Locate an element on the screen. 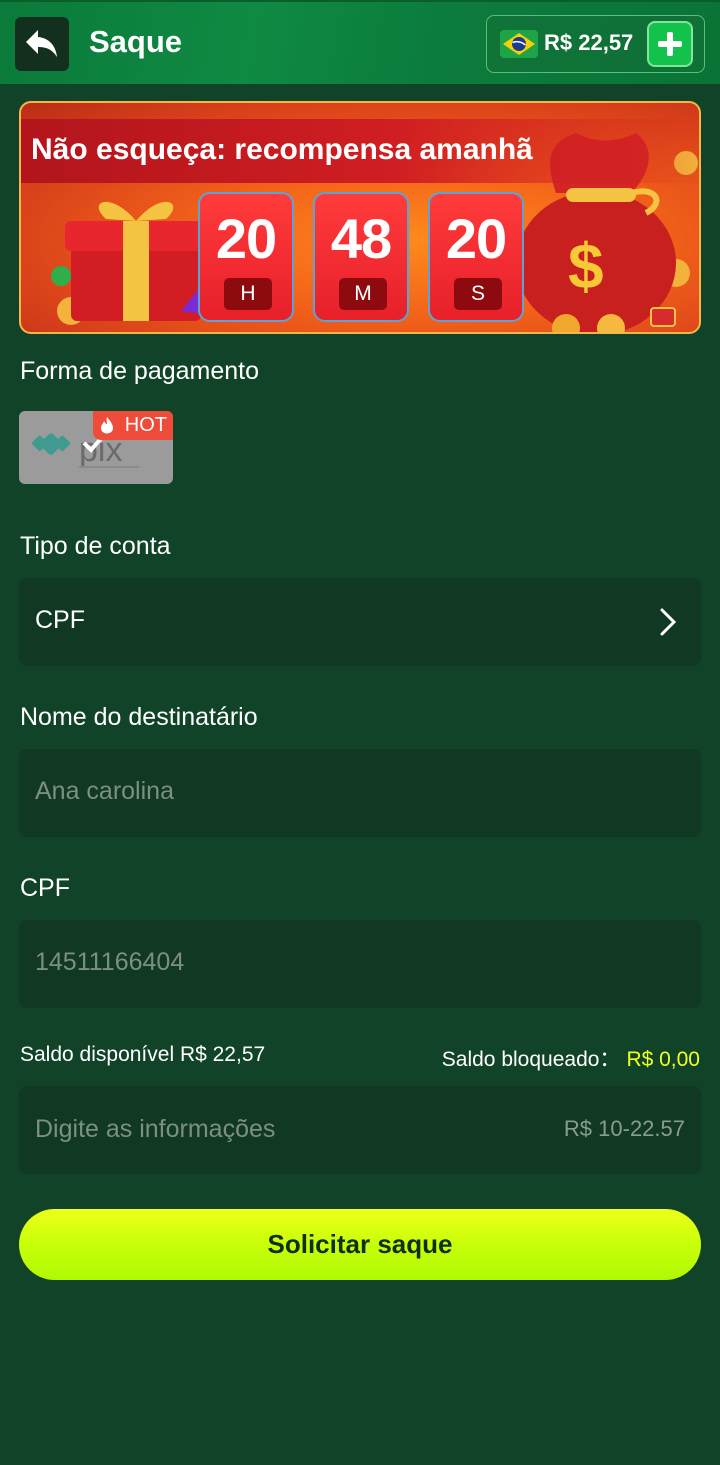 The width and height of the screenshot is (720, 1465). back-arrow-icon is located at coordinates (41, 43).